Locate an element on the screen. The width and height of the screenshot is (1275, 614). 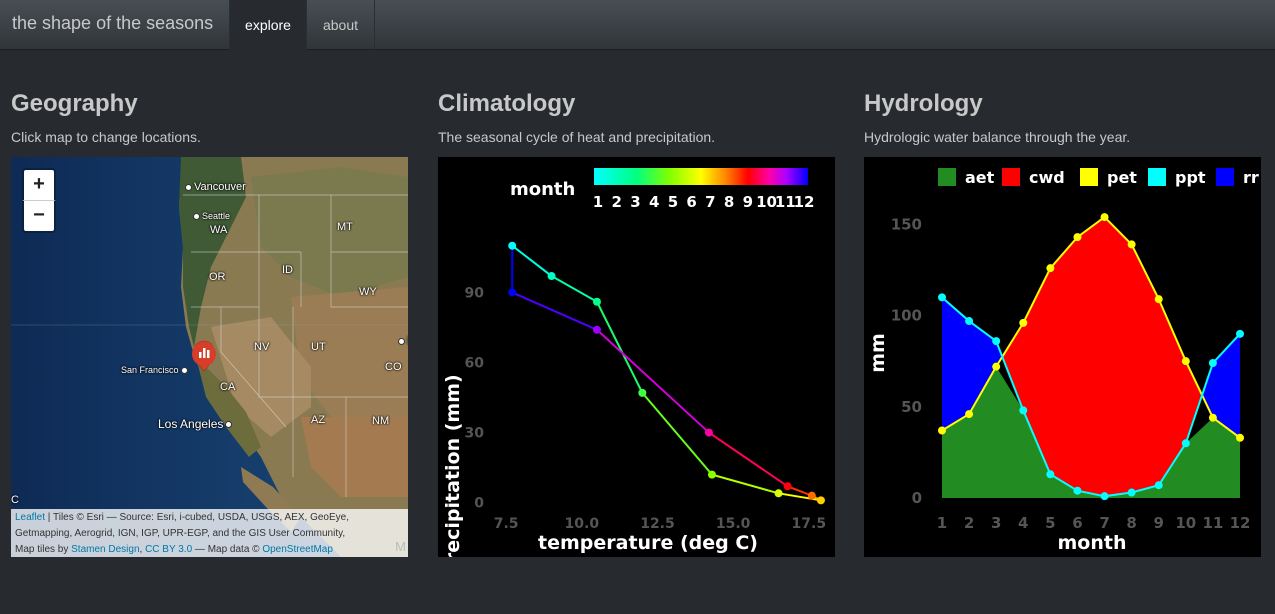
y-tick-label: 50 is located at coordinates (911, 407).